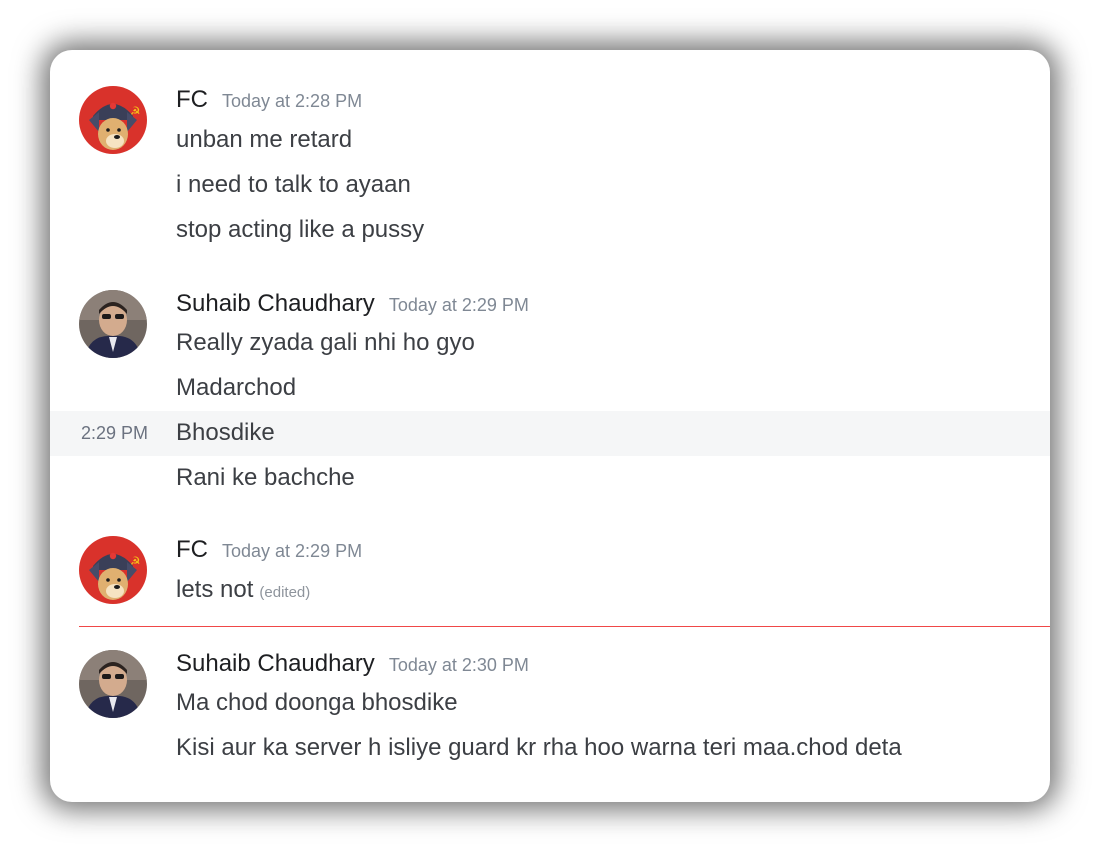 Image resolution: width=1100 pixels, height=853 pixels. I want to click on new-messages-divider, so click(564, 626).